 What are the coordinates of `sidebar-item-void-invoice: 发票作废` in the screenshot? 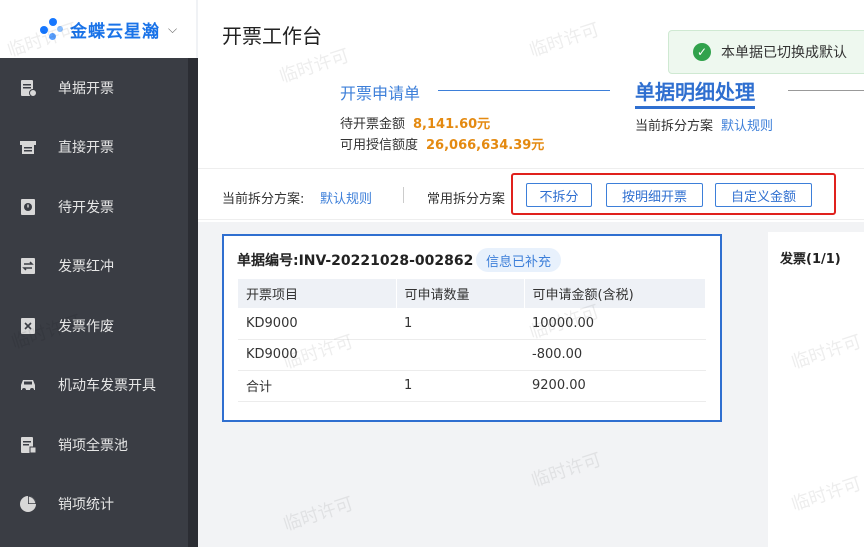 It's located at (94, 326).